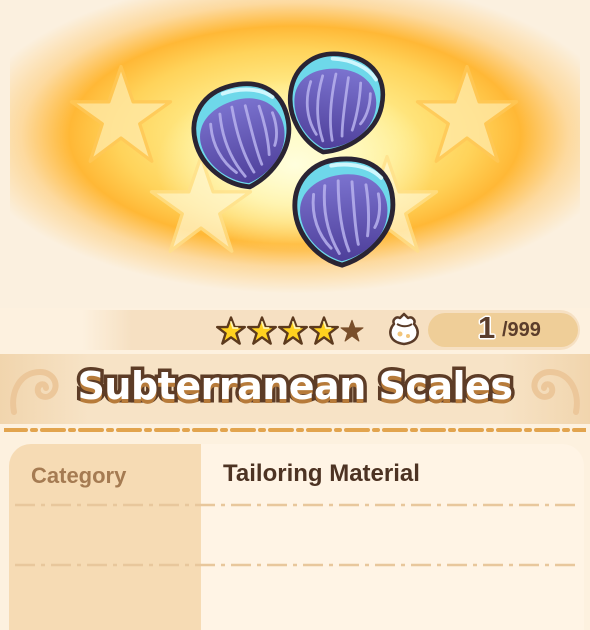  I want to click on category-value: Tailoring Material, so click(321, 473).